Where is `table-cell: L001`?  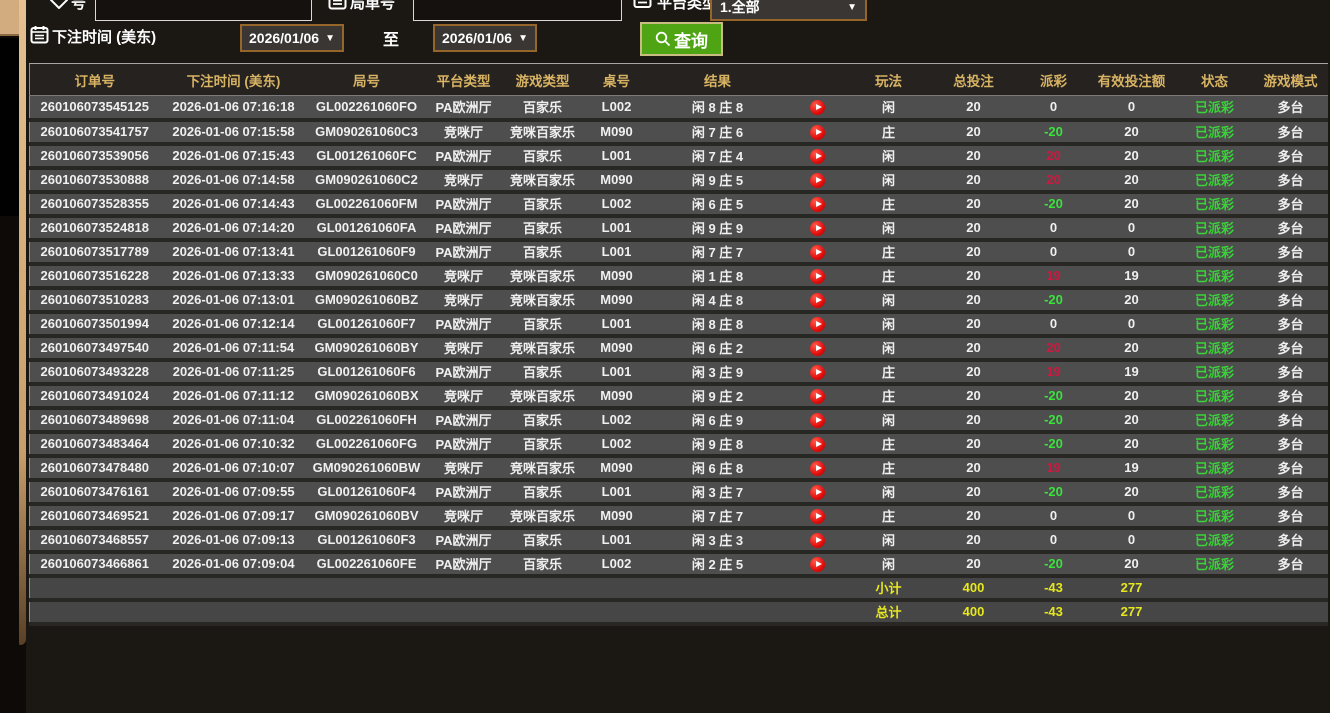 table-cell: L001 is located at coordinates (616, 228).